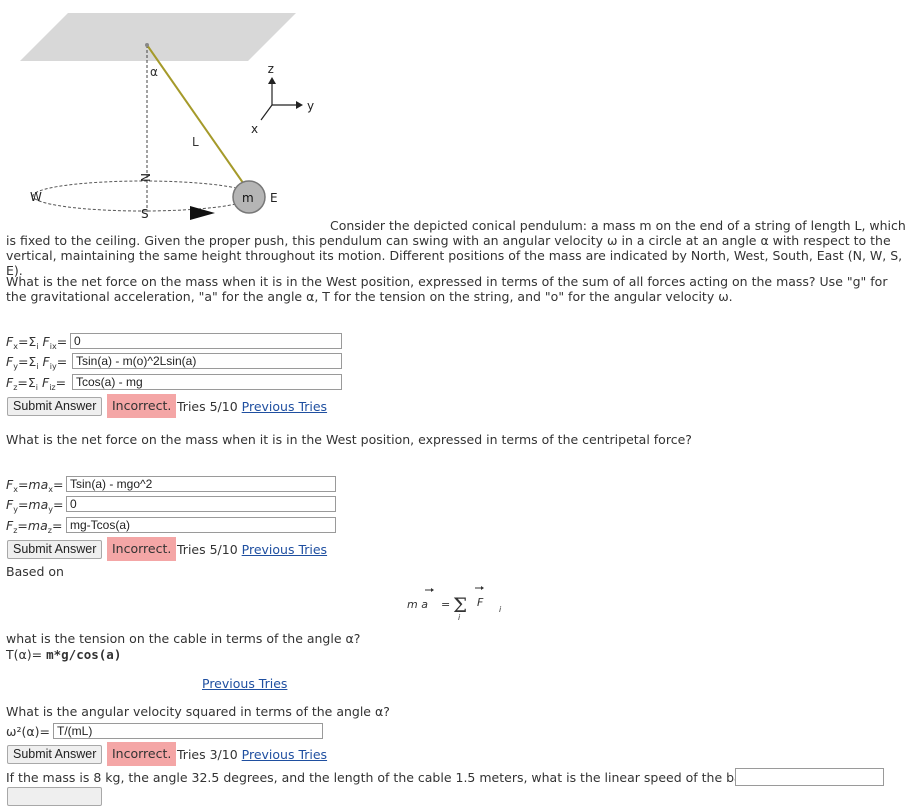 The width and height of the screenshot is (919, 806). I want to click on q4-tries-count: Tries 3/10, so click(207, 754).